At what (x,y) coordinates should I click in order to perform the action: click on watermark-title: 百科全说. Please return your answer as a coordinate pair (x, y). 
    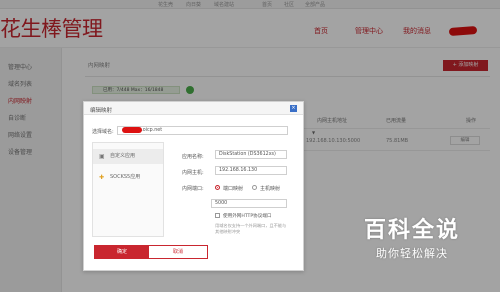
    Looking at the image, I should click on (411, 230).